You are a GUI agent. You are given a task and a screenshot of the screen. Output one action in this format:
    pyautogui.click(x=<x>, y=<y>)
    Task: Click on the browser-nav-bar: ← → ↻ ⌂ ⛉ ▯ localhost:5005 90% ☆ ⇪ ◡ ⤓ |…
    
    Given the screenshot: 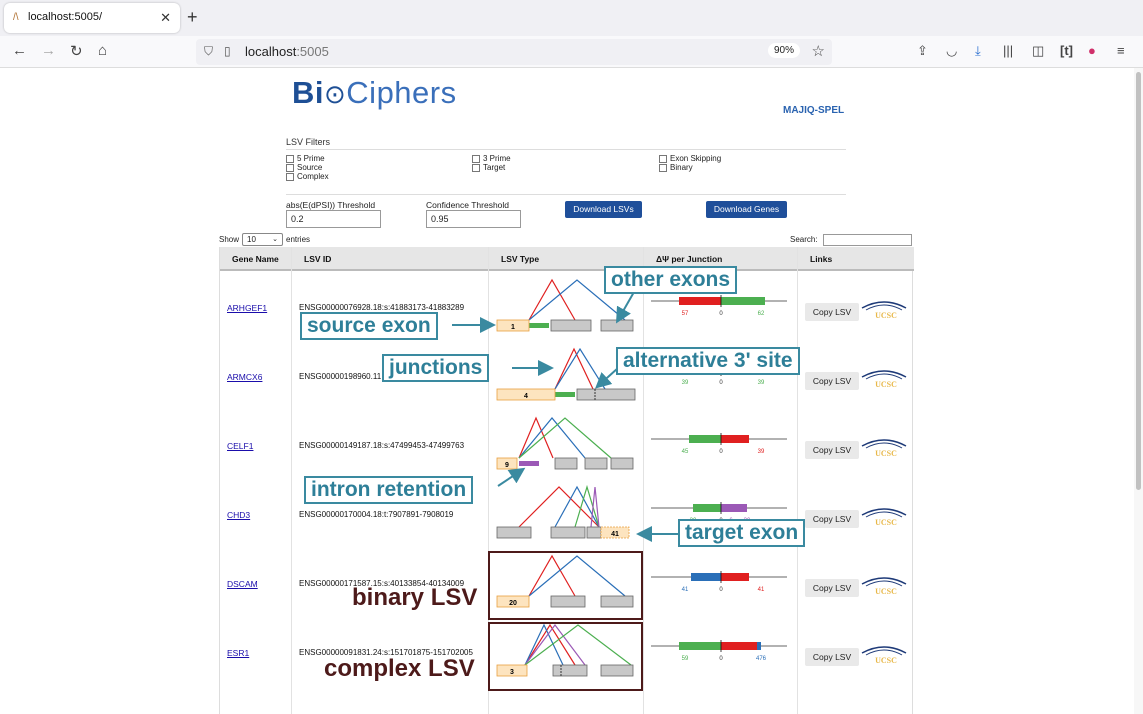 What is the action you would take?
    pyautogui.click(x=571, y=52)
    